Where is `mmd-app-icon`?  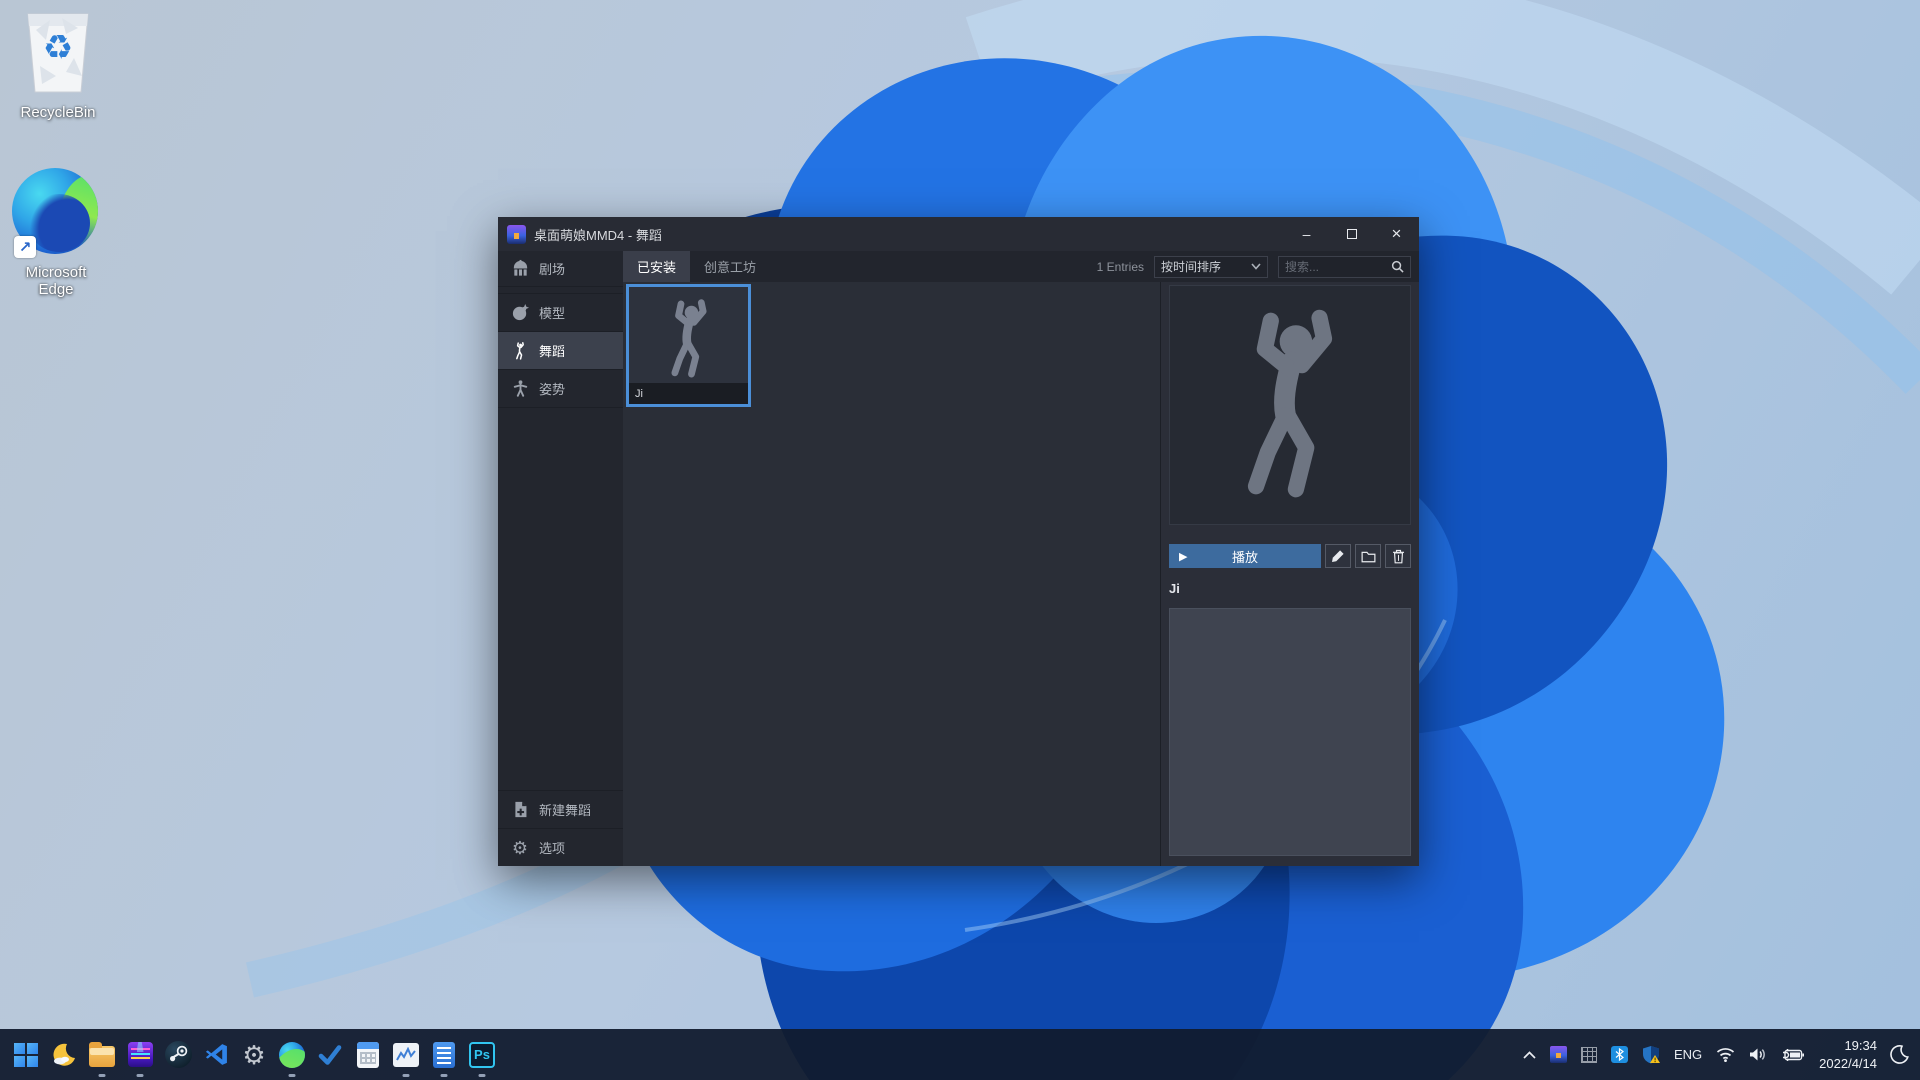
mmd-app-icon is located at coordinates (516, 234).